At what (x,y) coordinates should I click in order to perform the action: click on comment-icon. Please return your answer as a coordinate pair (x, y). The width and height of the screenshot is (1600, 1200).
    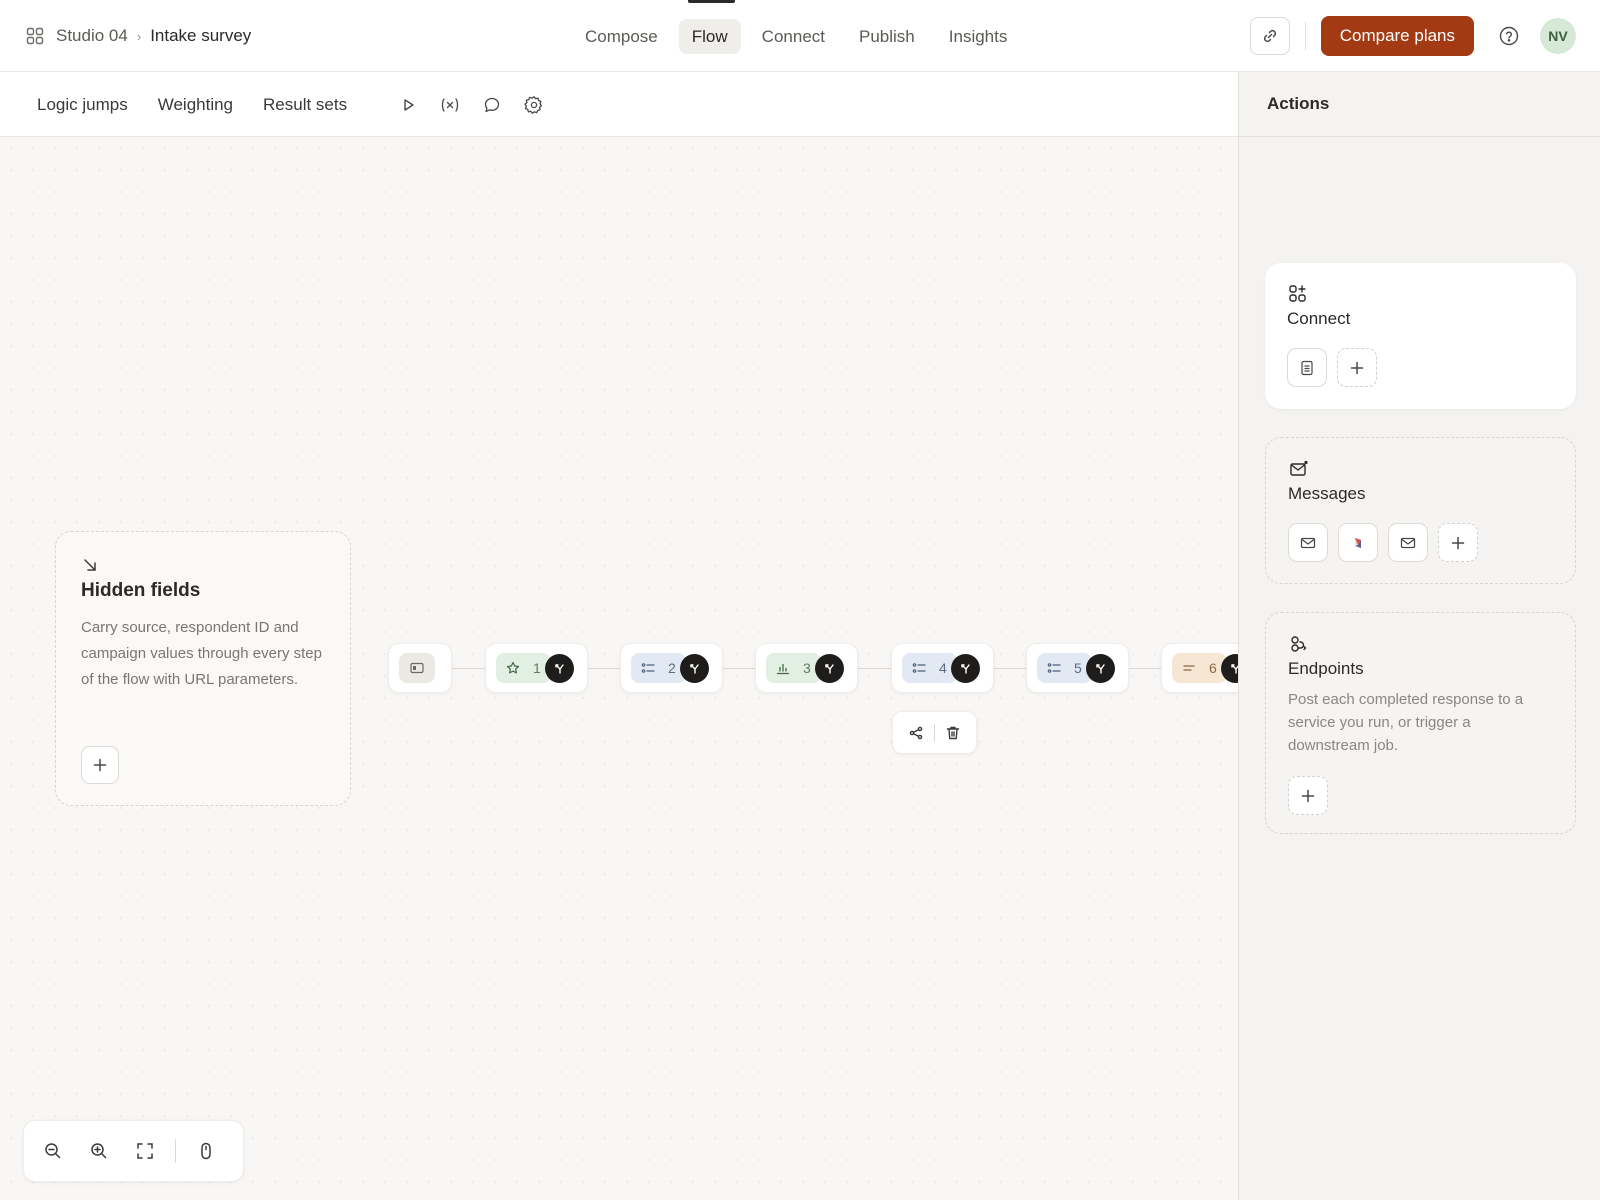
    Looking at the image, I should click on (492, 105).